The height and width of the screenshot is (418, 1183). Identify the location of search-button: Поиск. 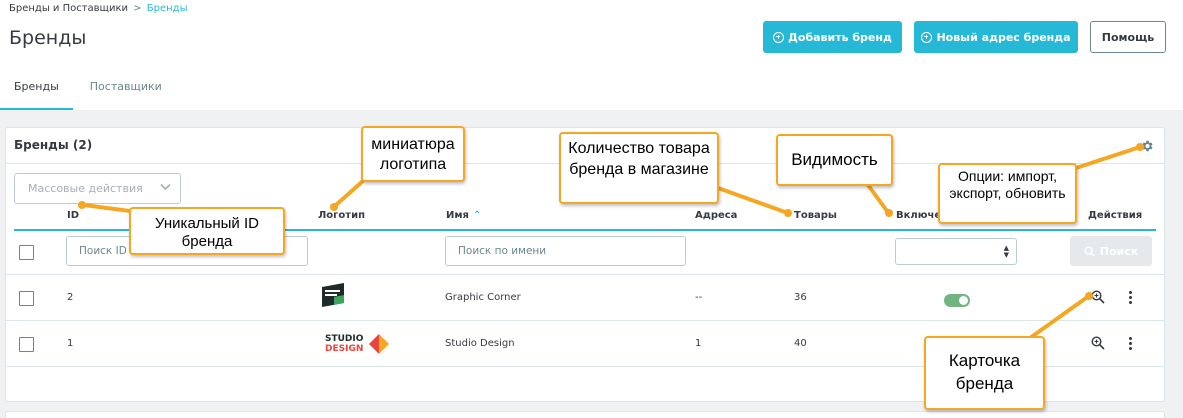
(1111, 251).